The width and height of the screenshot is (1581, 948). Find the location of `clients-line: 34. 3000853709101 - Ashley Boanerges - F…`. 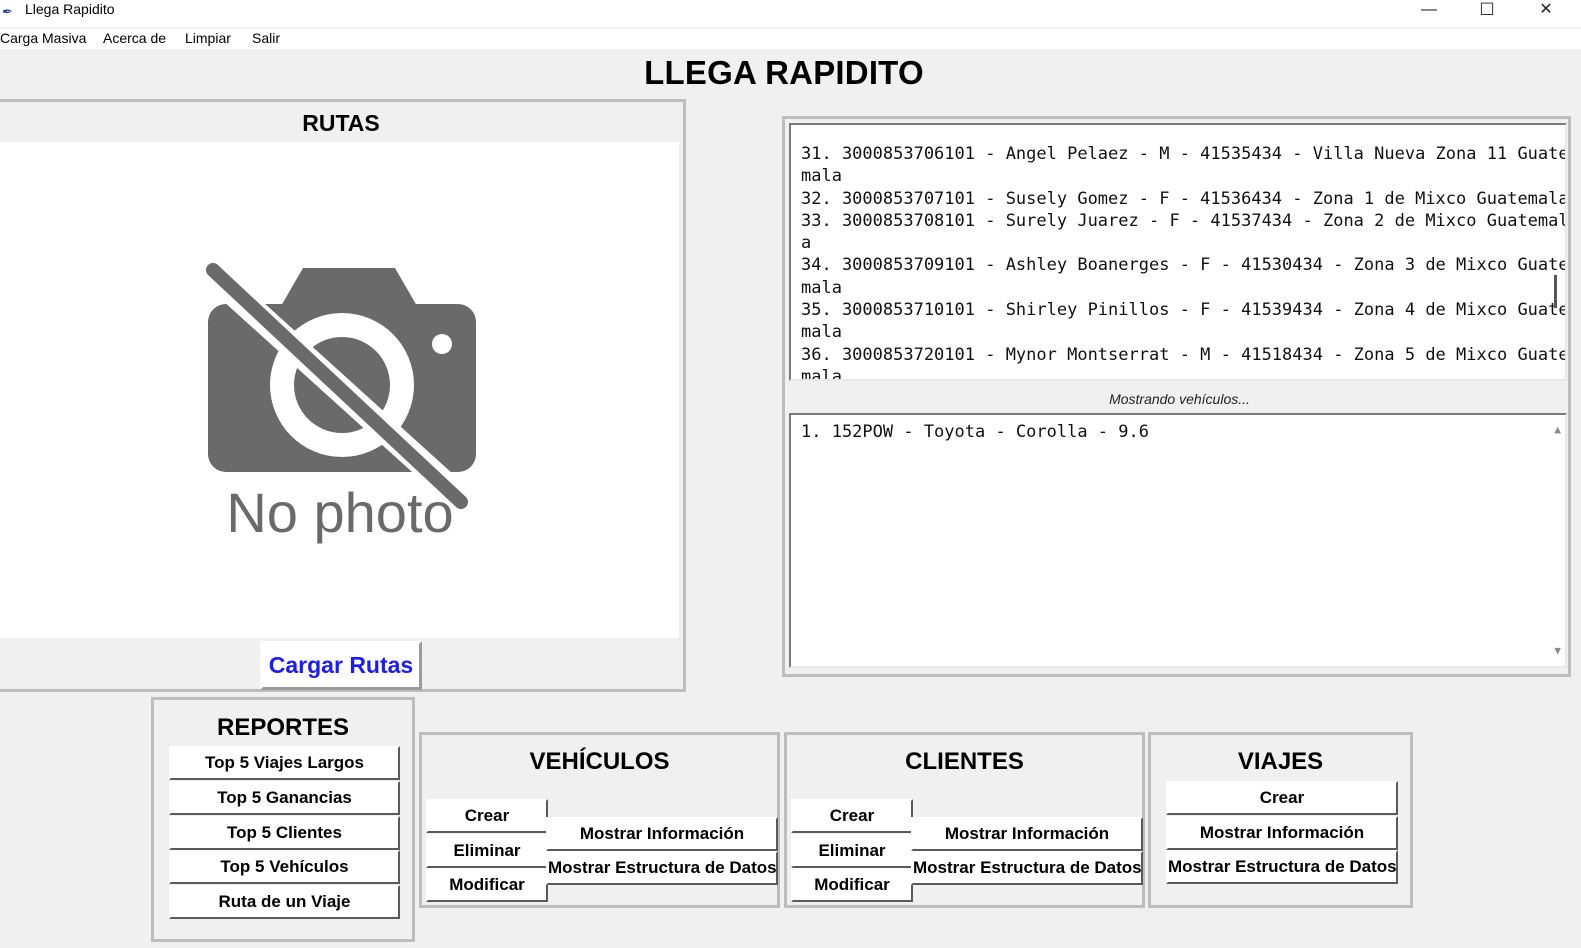

clients-line: 34. 3000853709101 - Ashley Boanerges - F… is located at coordinates (1184, 265).